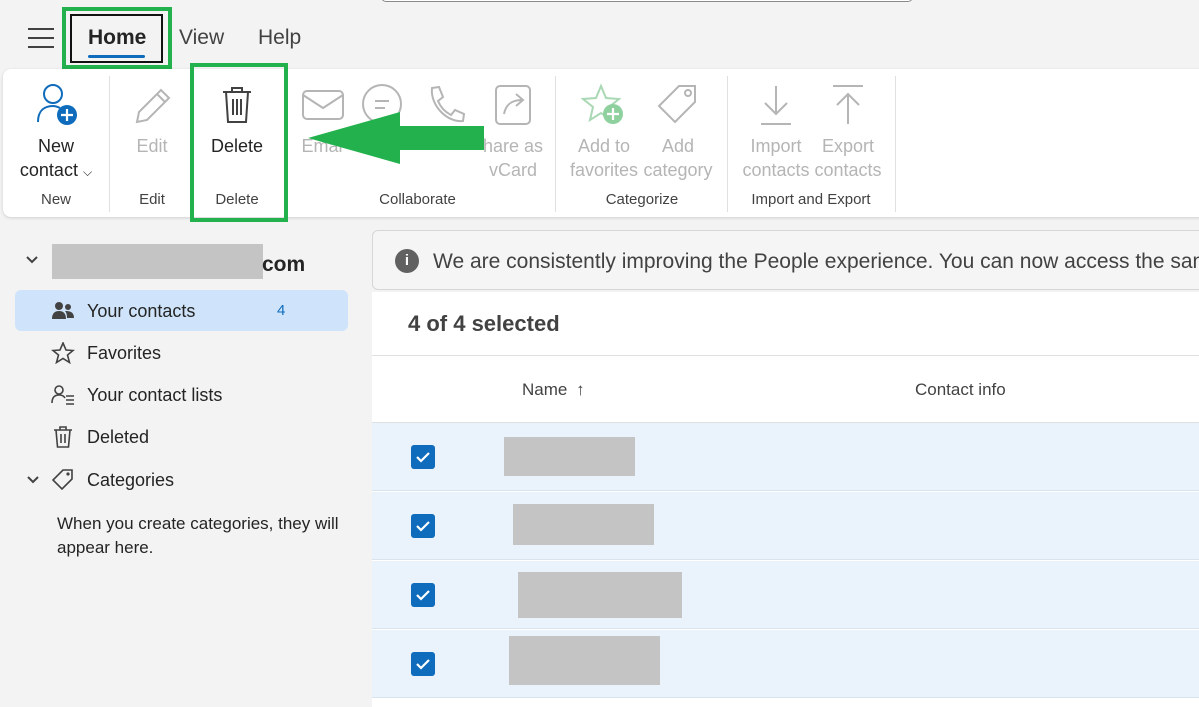 This screenshot has width=1199, height=707. Describe the element at coordinates (678, 132) in the screenshot. I see `add-category-button: Add category` at that location.